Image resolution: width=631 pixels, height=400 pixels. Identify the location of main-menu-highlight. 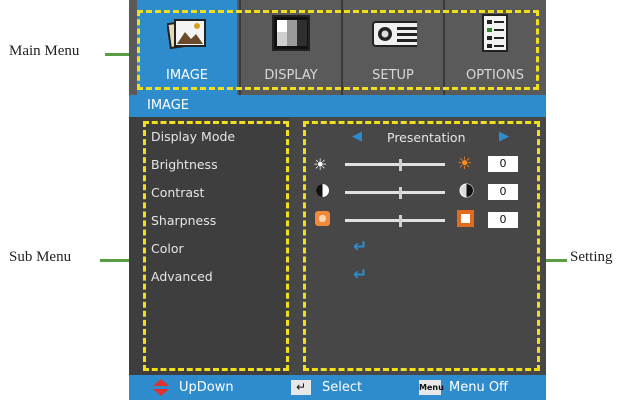
(338, 50).